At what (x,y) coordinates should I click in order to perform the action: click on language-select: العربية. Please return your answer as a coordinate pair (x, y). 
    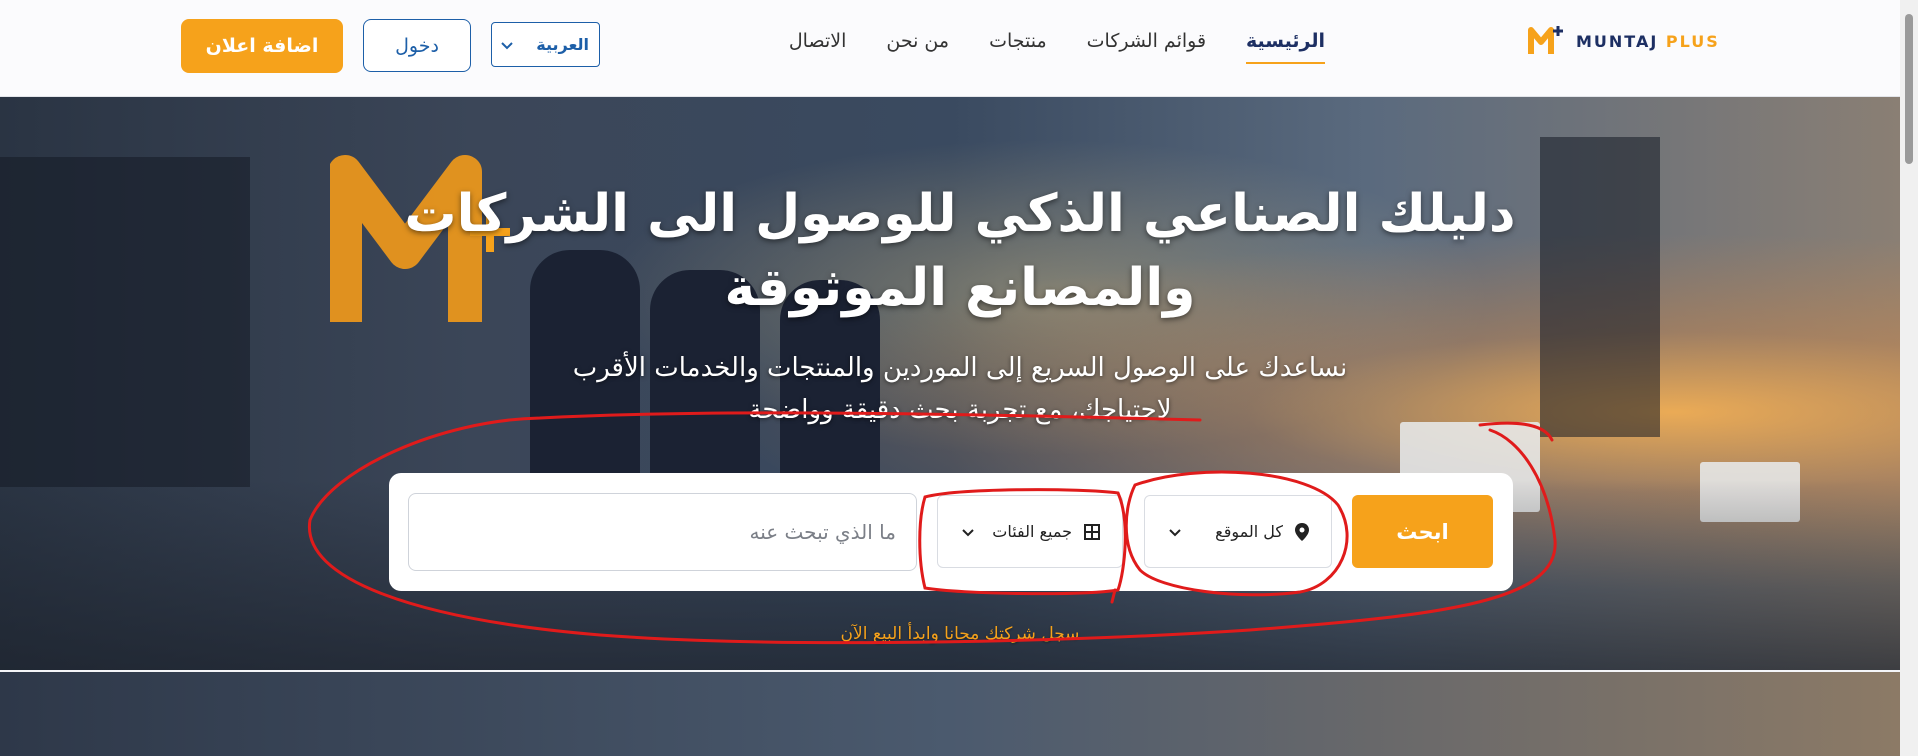
    Looking at the image, I should click on (545, 44).